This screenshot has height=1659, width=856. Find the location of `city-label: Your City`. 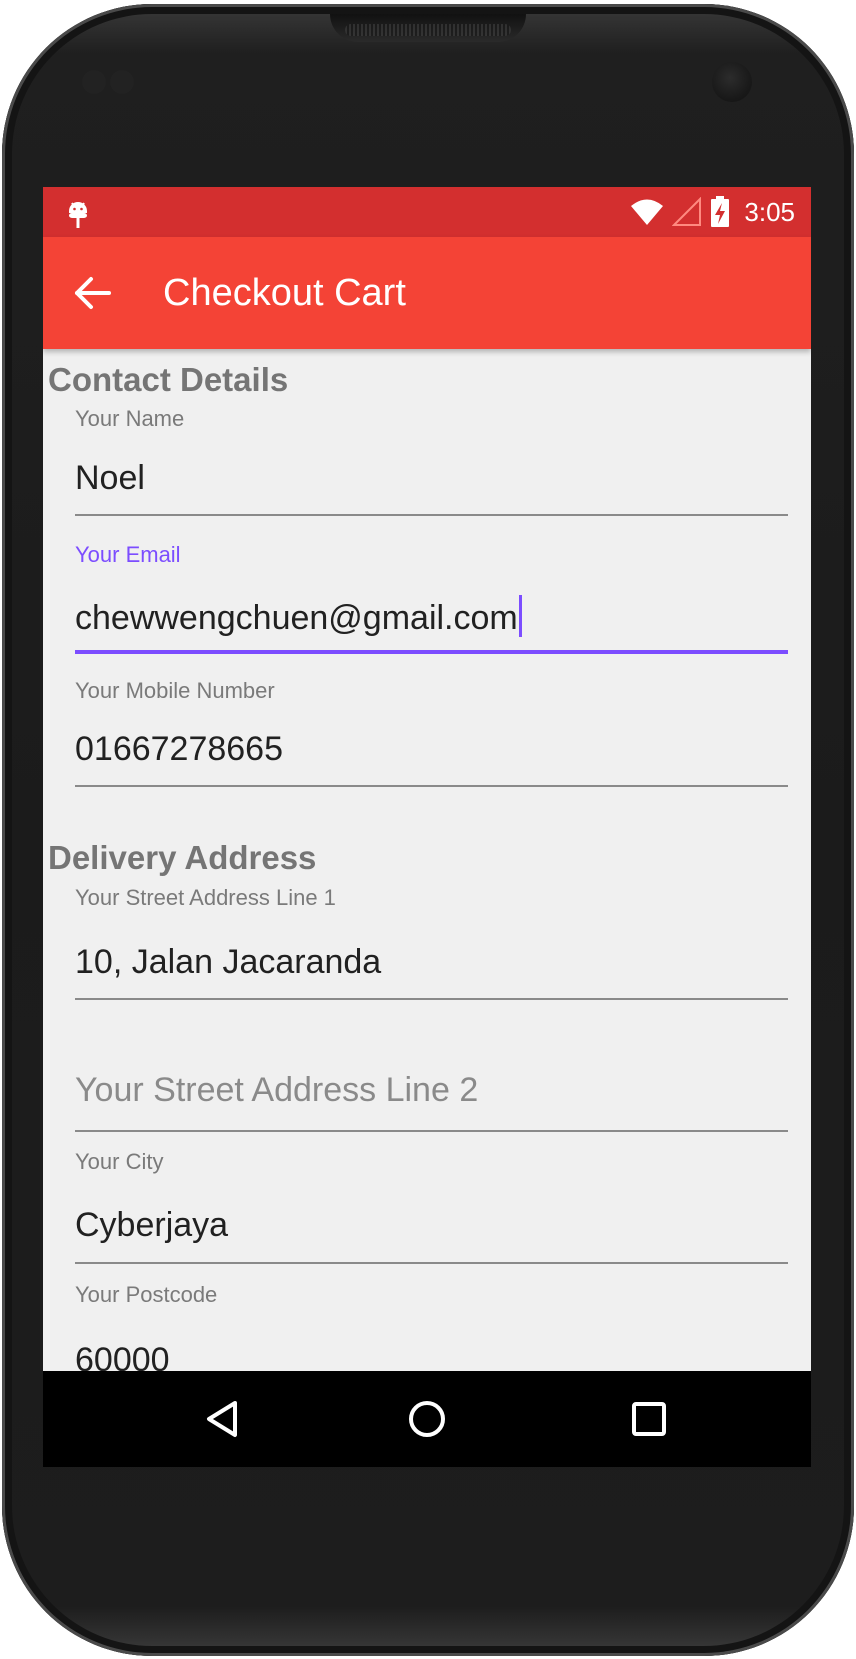

city-label: Your City is located at coordinates (119, 1161).